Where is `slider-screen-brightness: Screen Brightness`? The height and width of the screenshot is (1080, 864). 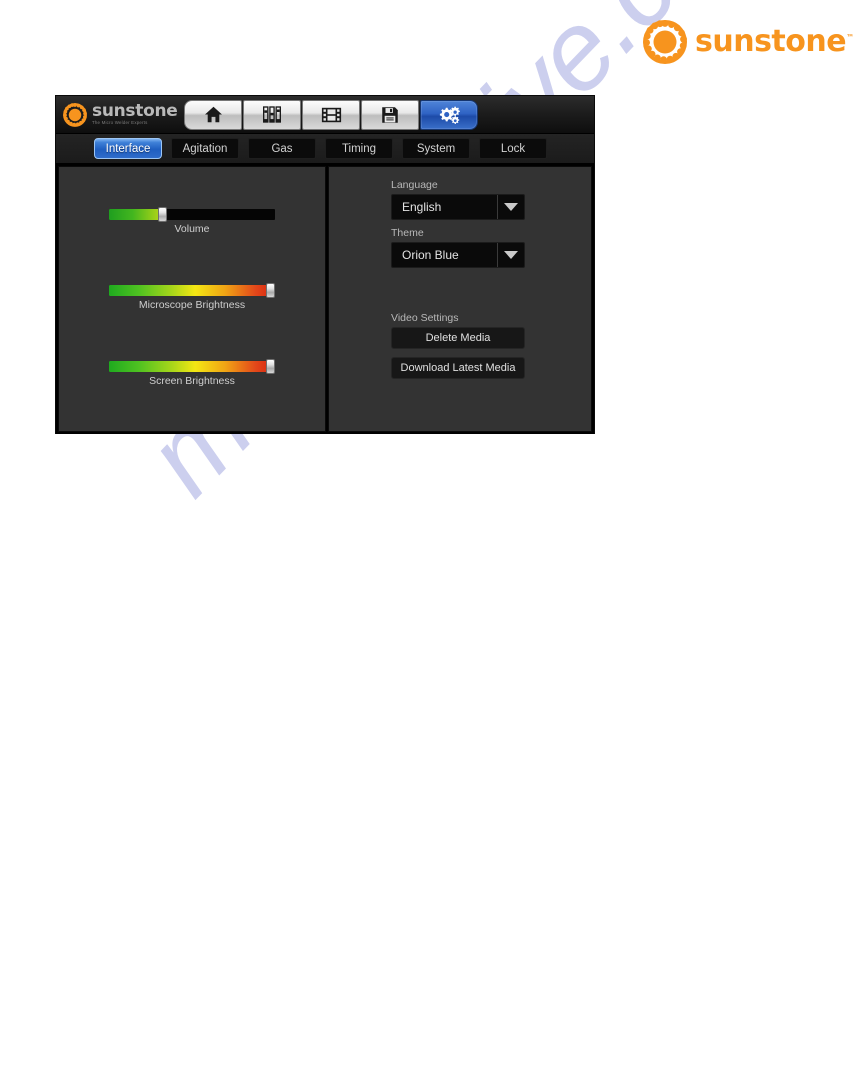 slider-screen-brightness: Screen Brightness is located at coordinates (192, 373).